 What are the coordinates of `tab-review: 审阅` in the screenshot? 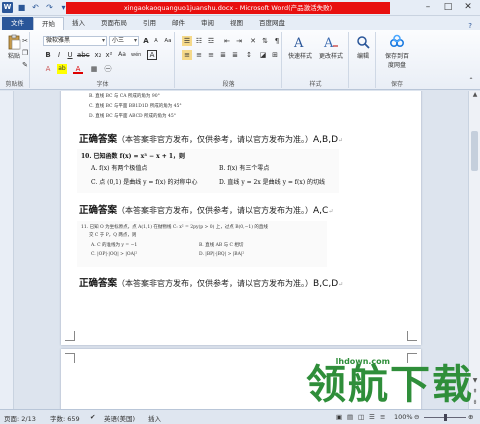 It's located at (207, 23).